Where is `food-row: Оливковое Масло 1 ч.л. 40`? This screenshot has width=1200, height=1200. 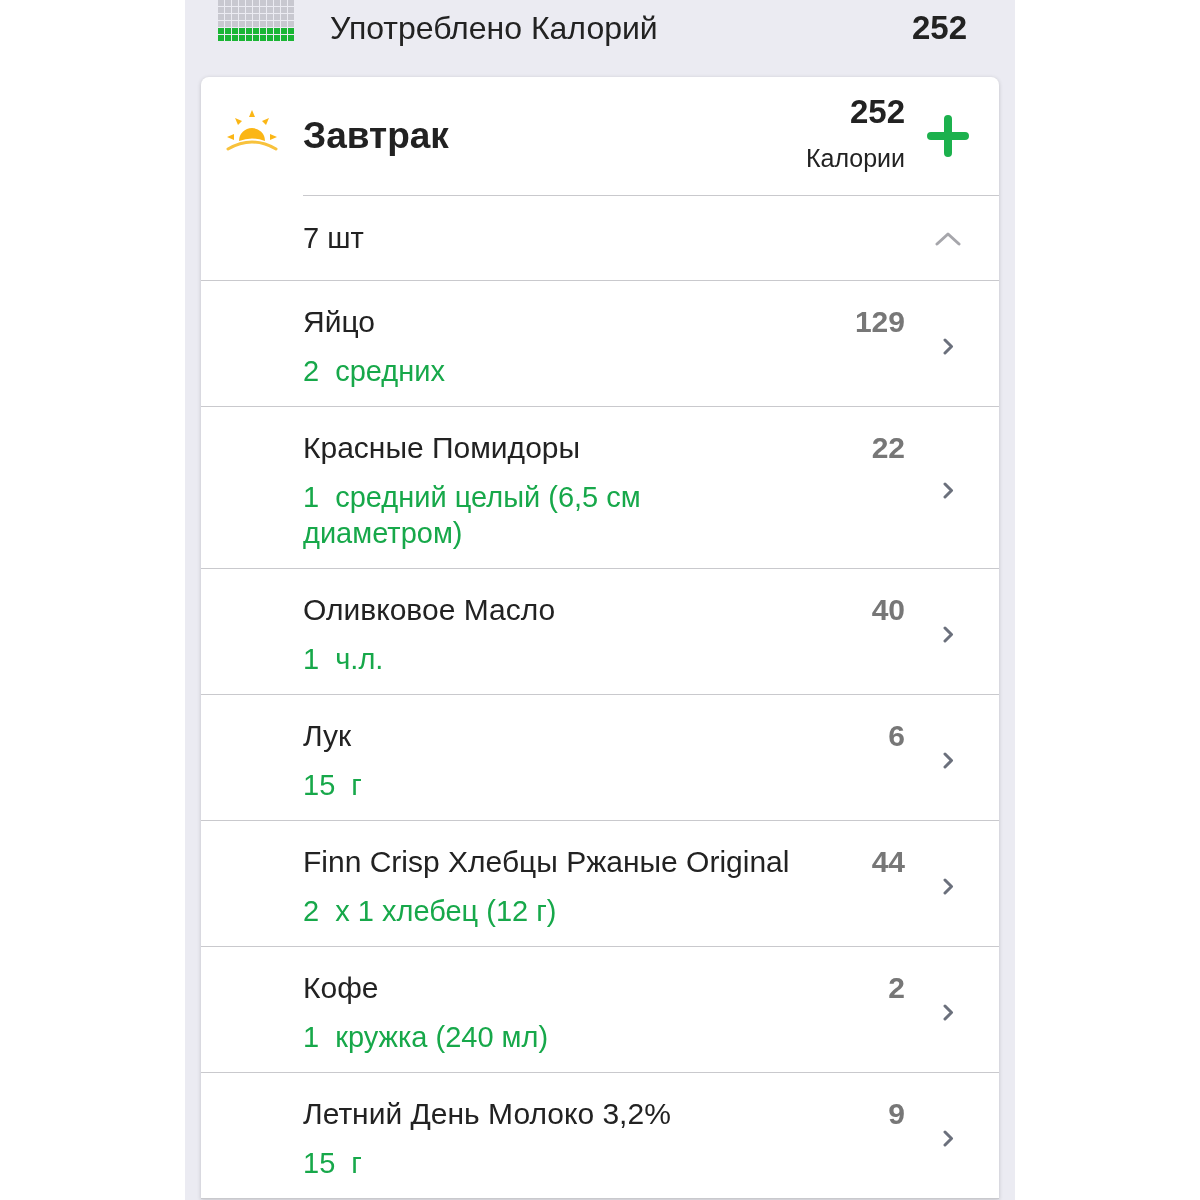 food-row: Оливковое Масло 1 ч.л. 40 is located at coordinates (600, 632).